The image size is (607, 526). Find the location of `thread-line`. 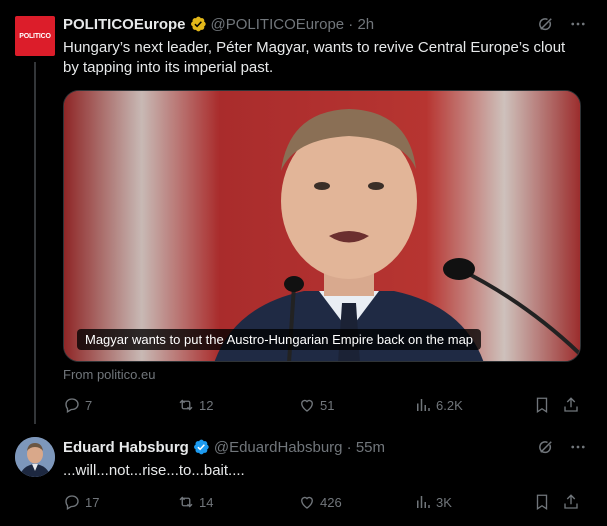

thread-line is located at coordinates (35, 243).